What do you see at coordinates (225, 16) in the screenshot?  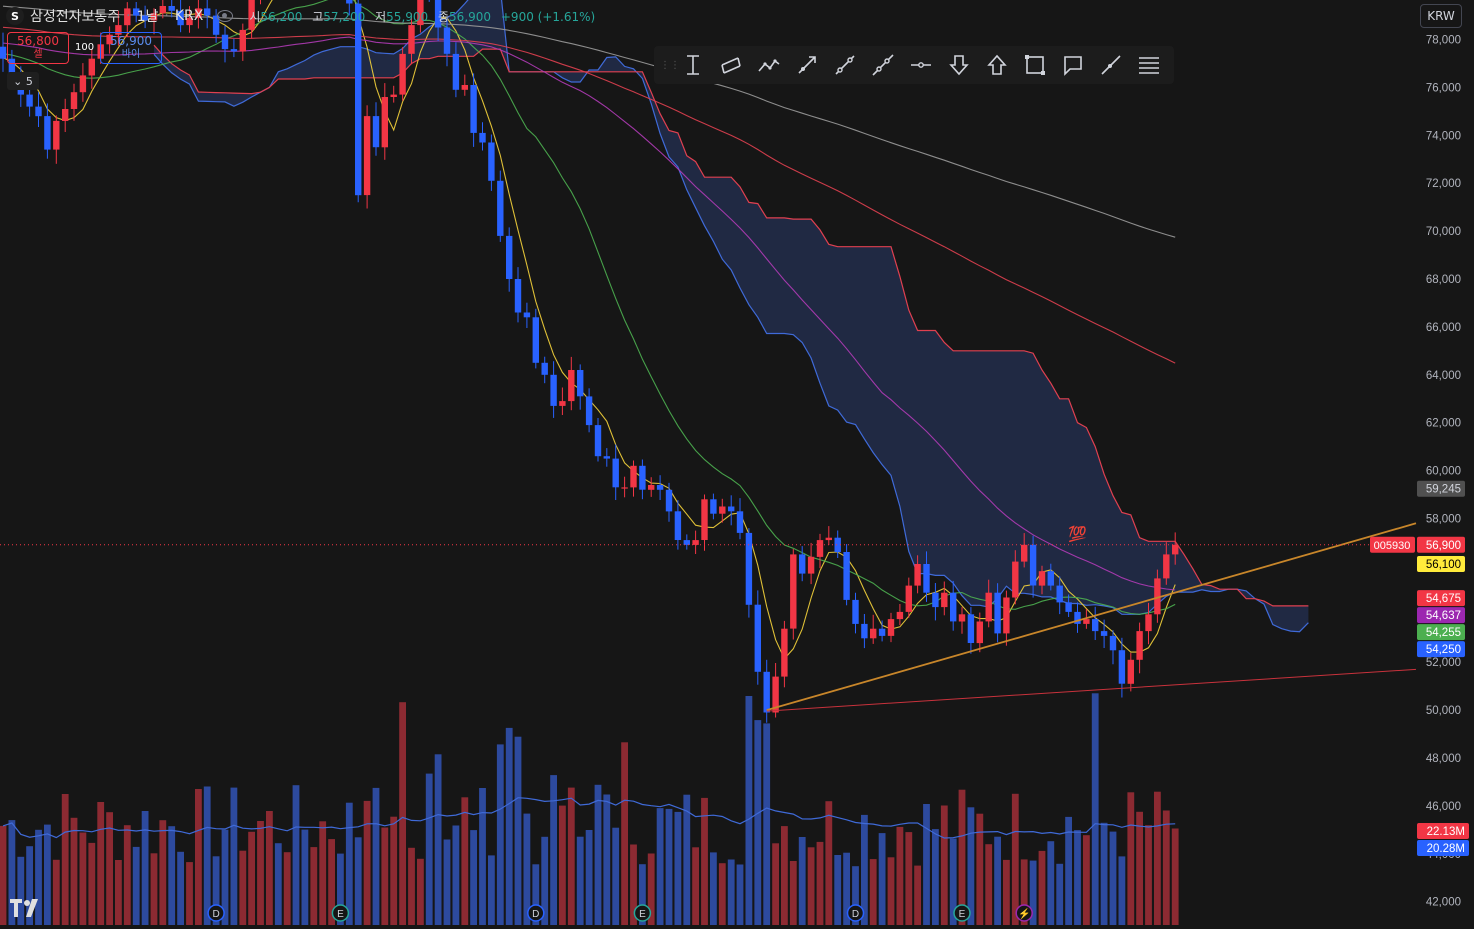 I see `eye-icon` at bounding box center [225, 16].